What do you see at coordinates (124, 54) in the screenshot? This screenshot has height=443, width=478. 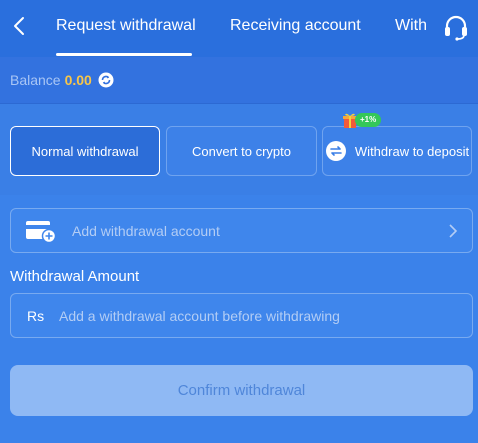 I see `active-tab-indicator` at bounding box center [124, 54].